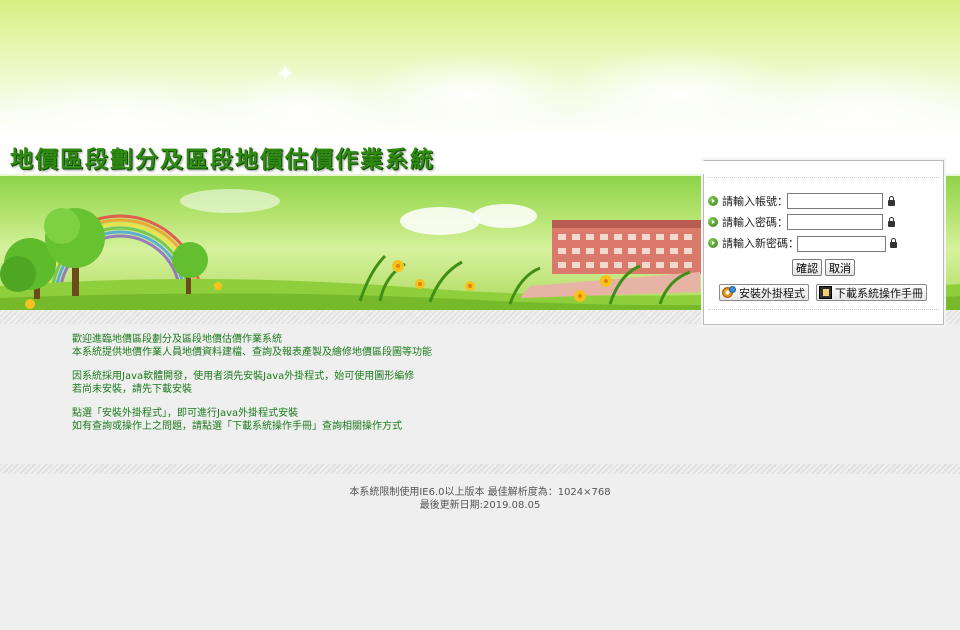 Image resolution: width=960 pixels, height=630 pixels. What do you see at coordinates (825, 292) in the screenshot?
I see `manual-book-icon` at bounding box center [825, 292].